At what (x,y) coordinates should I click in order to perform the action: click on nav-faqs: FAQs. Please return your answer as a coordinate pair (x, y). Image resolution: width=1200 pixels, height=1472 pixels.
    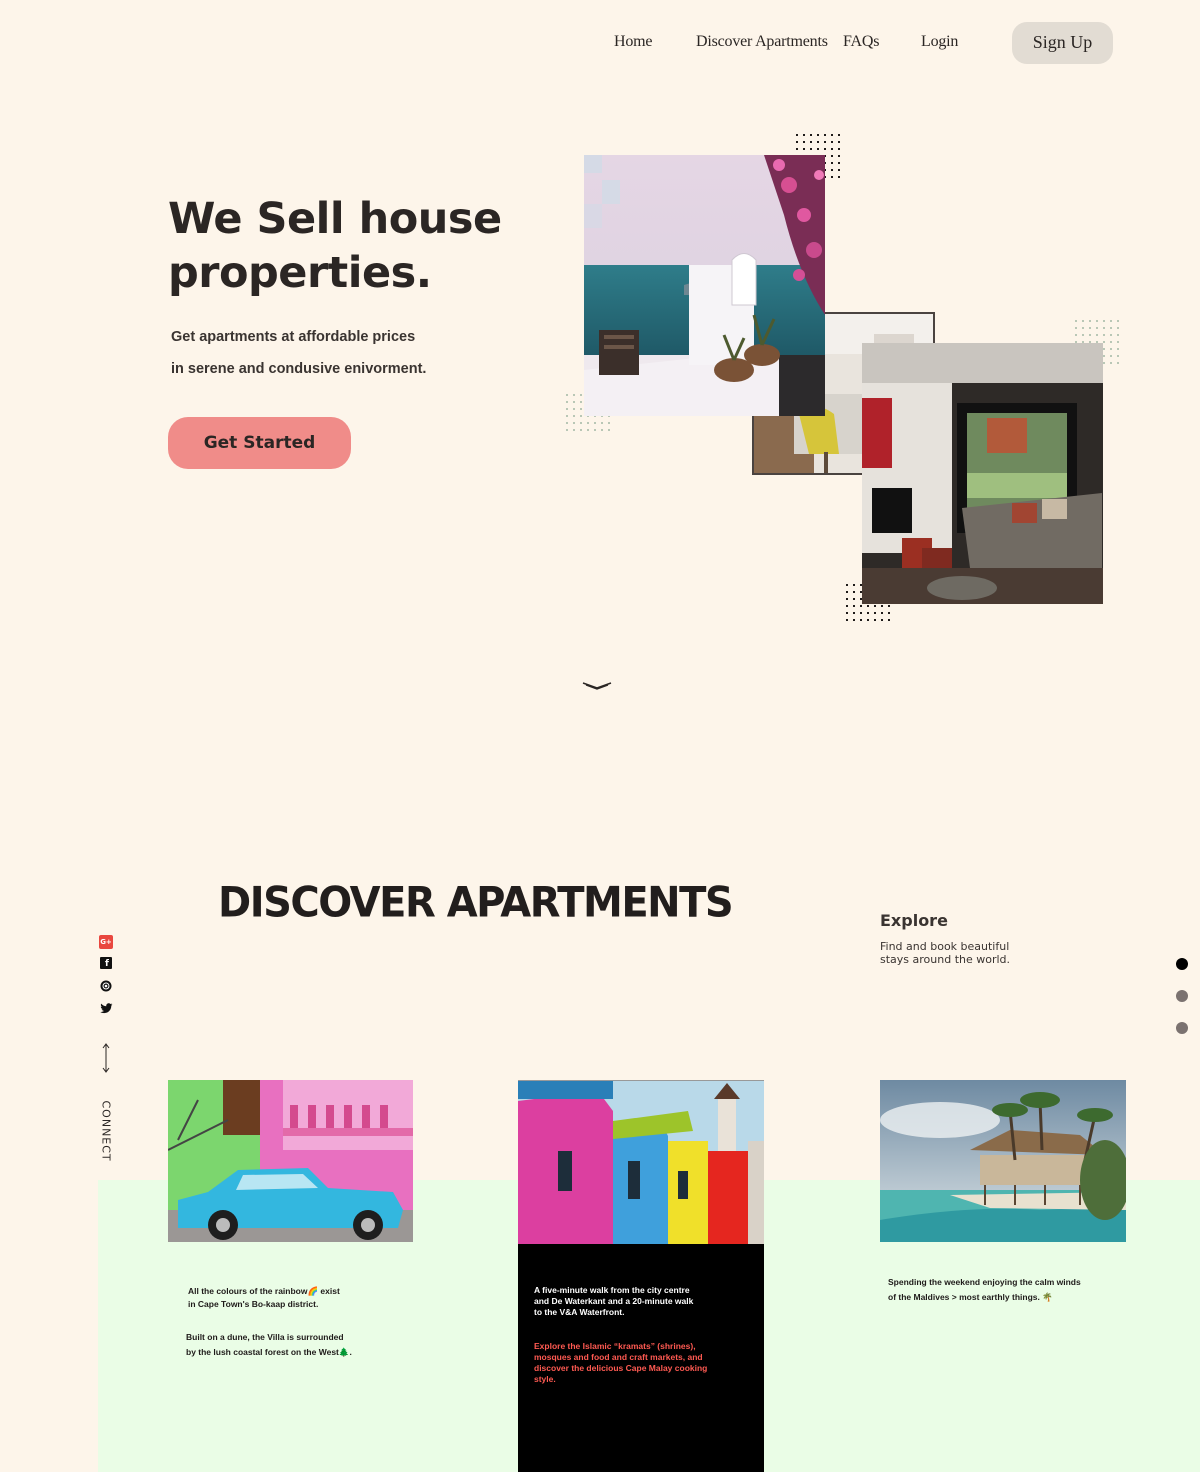
    Looking at the image, I should click on (861, 42).